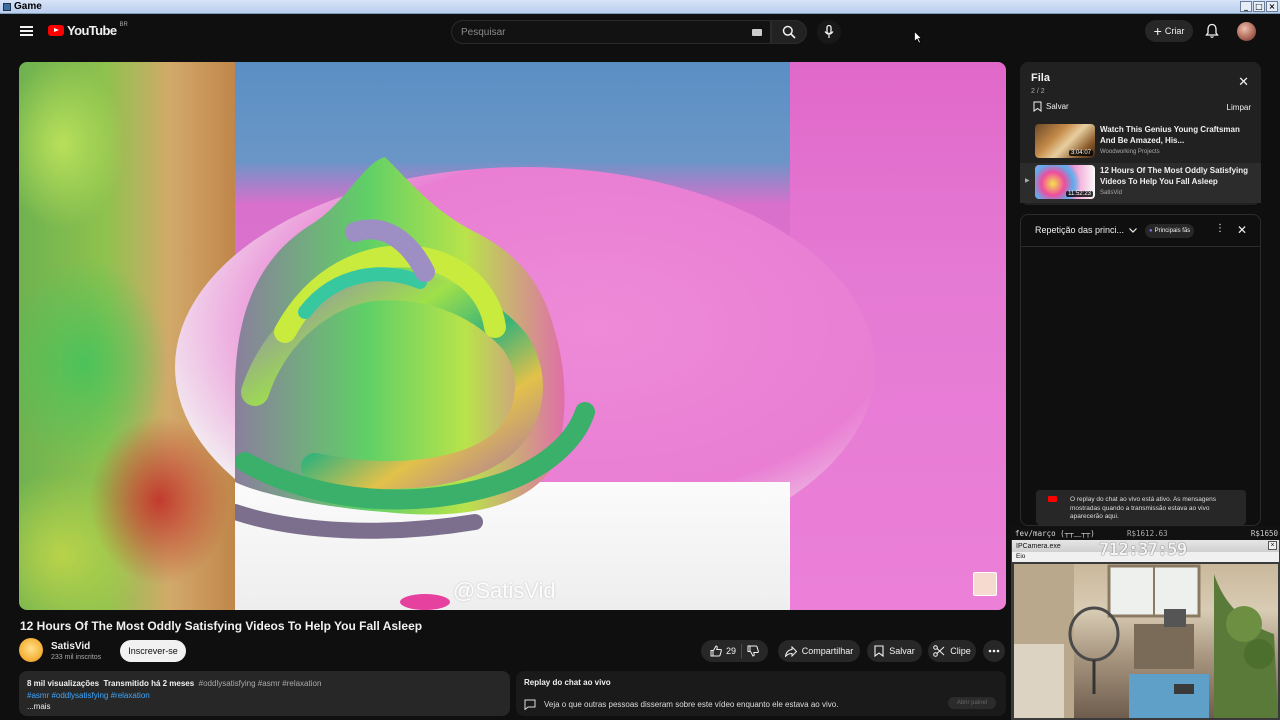 This screenshot has height=720, width=1280. Describe the element at coordinates (960, 651) in the screenshot. I see `clip-label: Clipe` at that location.